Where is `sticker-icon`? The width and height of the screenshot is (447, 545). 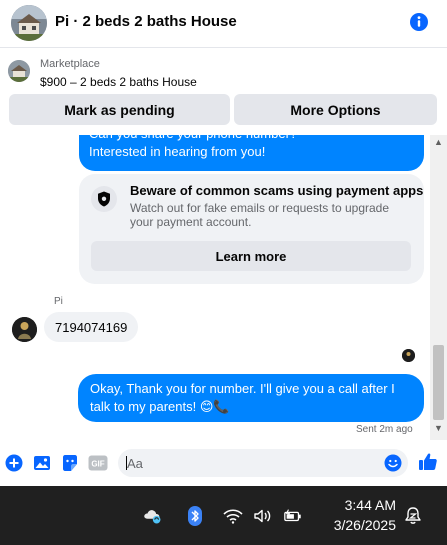 sticker-icon is located at coordinates (70, 463).